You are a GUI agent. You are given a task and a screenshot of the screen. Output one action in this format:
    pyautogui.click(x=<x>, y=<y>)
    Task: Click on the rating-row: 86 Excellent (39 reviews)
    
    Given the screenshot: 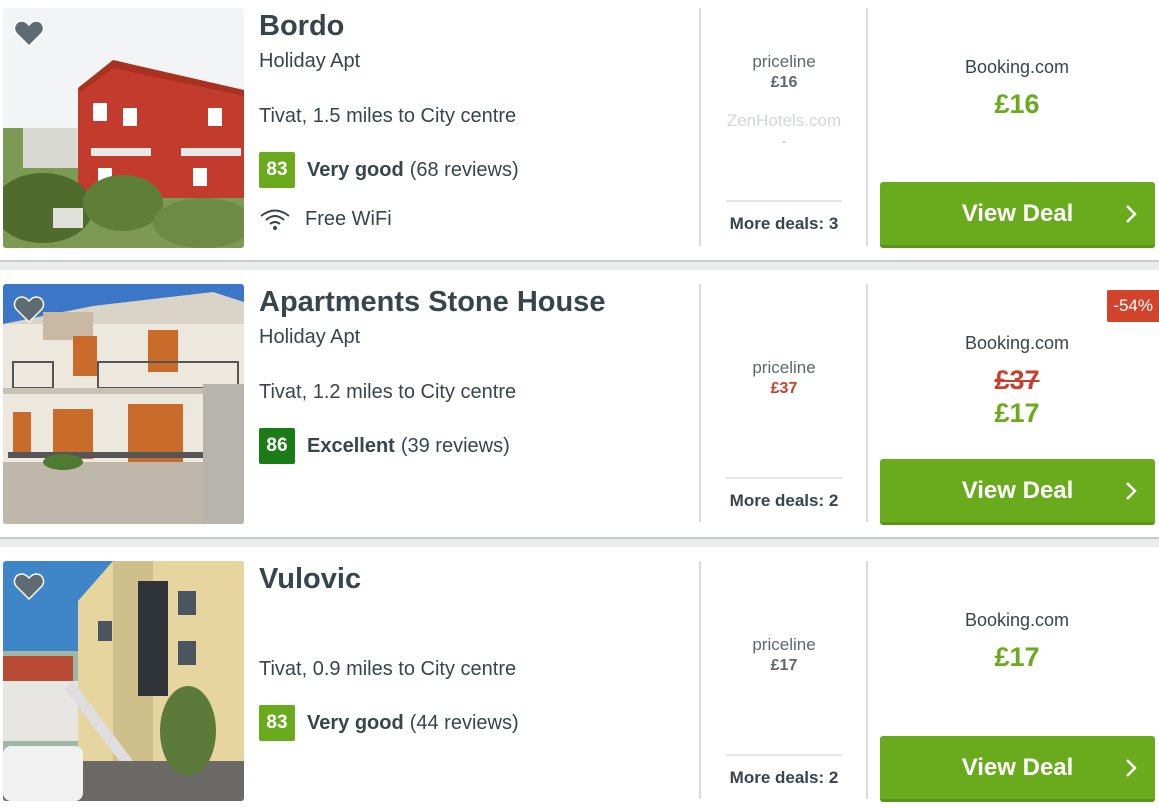 What is the action you would take?
    pyautogui.click(x=384, y=446)
    